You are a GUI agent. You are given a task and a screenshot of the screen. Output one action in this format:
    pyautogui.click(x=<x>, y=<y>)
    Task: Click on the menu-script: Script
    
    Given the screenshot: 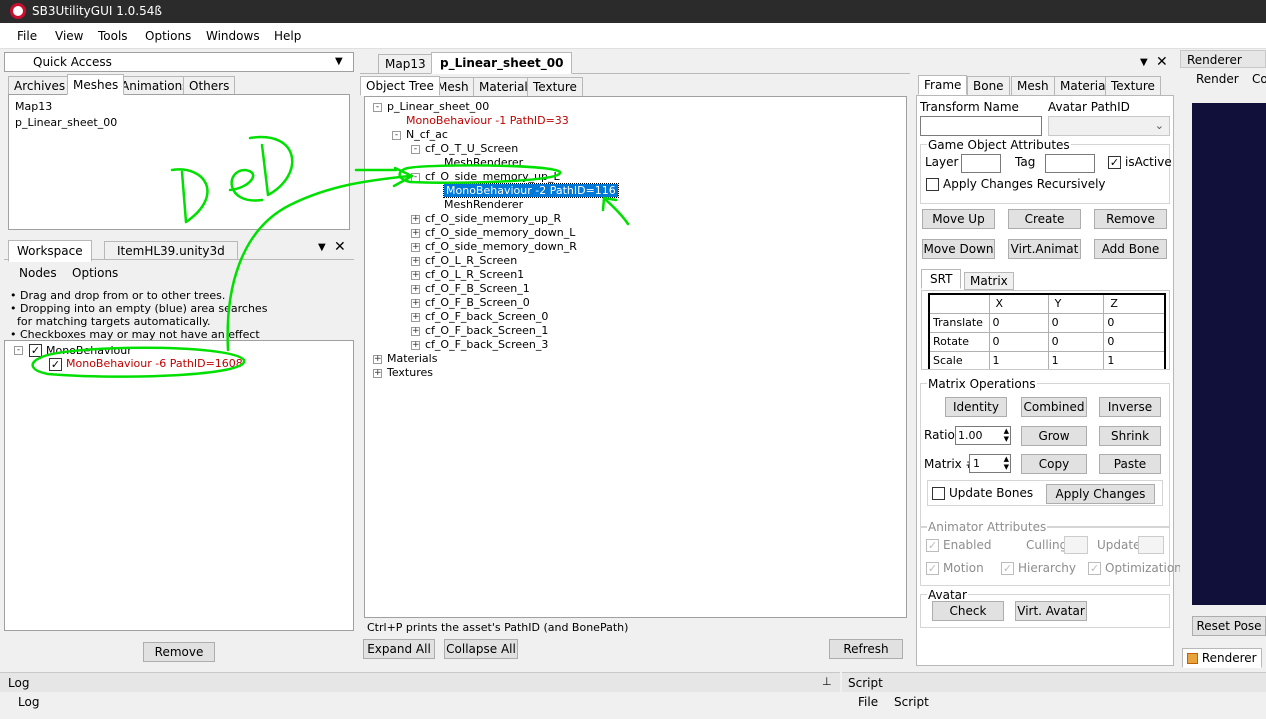 What is the action you would take?
    pyautogui.click(x=911, y=702)
    